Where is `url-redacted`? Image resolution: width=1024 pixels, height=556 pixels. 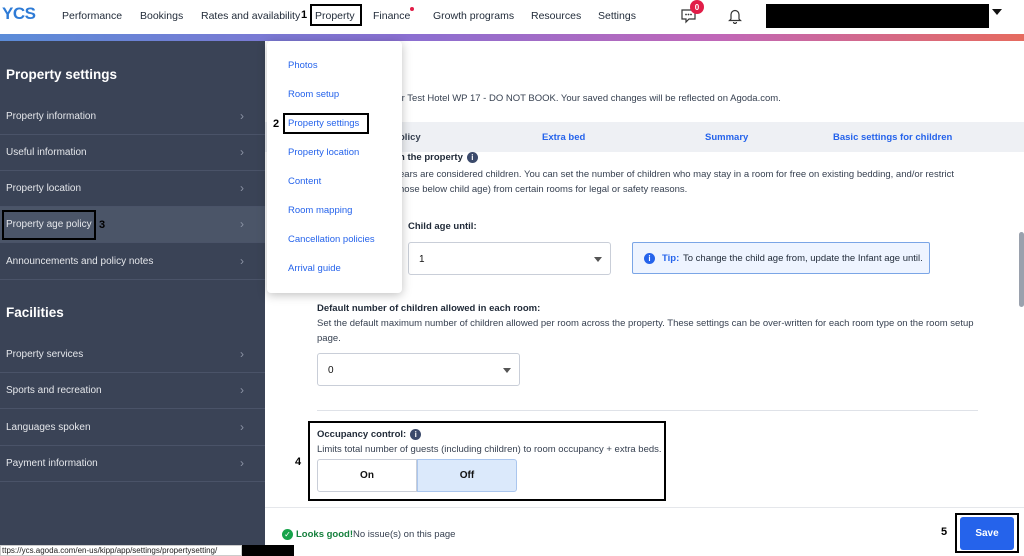 url-redacted is located at coordinates (268, 550).